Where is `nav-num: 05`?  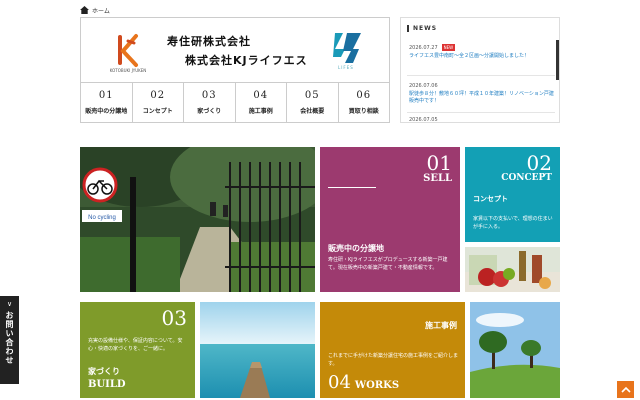 nav-num: 05 is located at coordinates (312, 95).